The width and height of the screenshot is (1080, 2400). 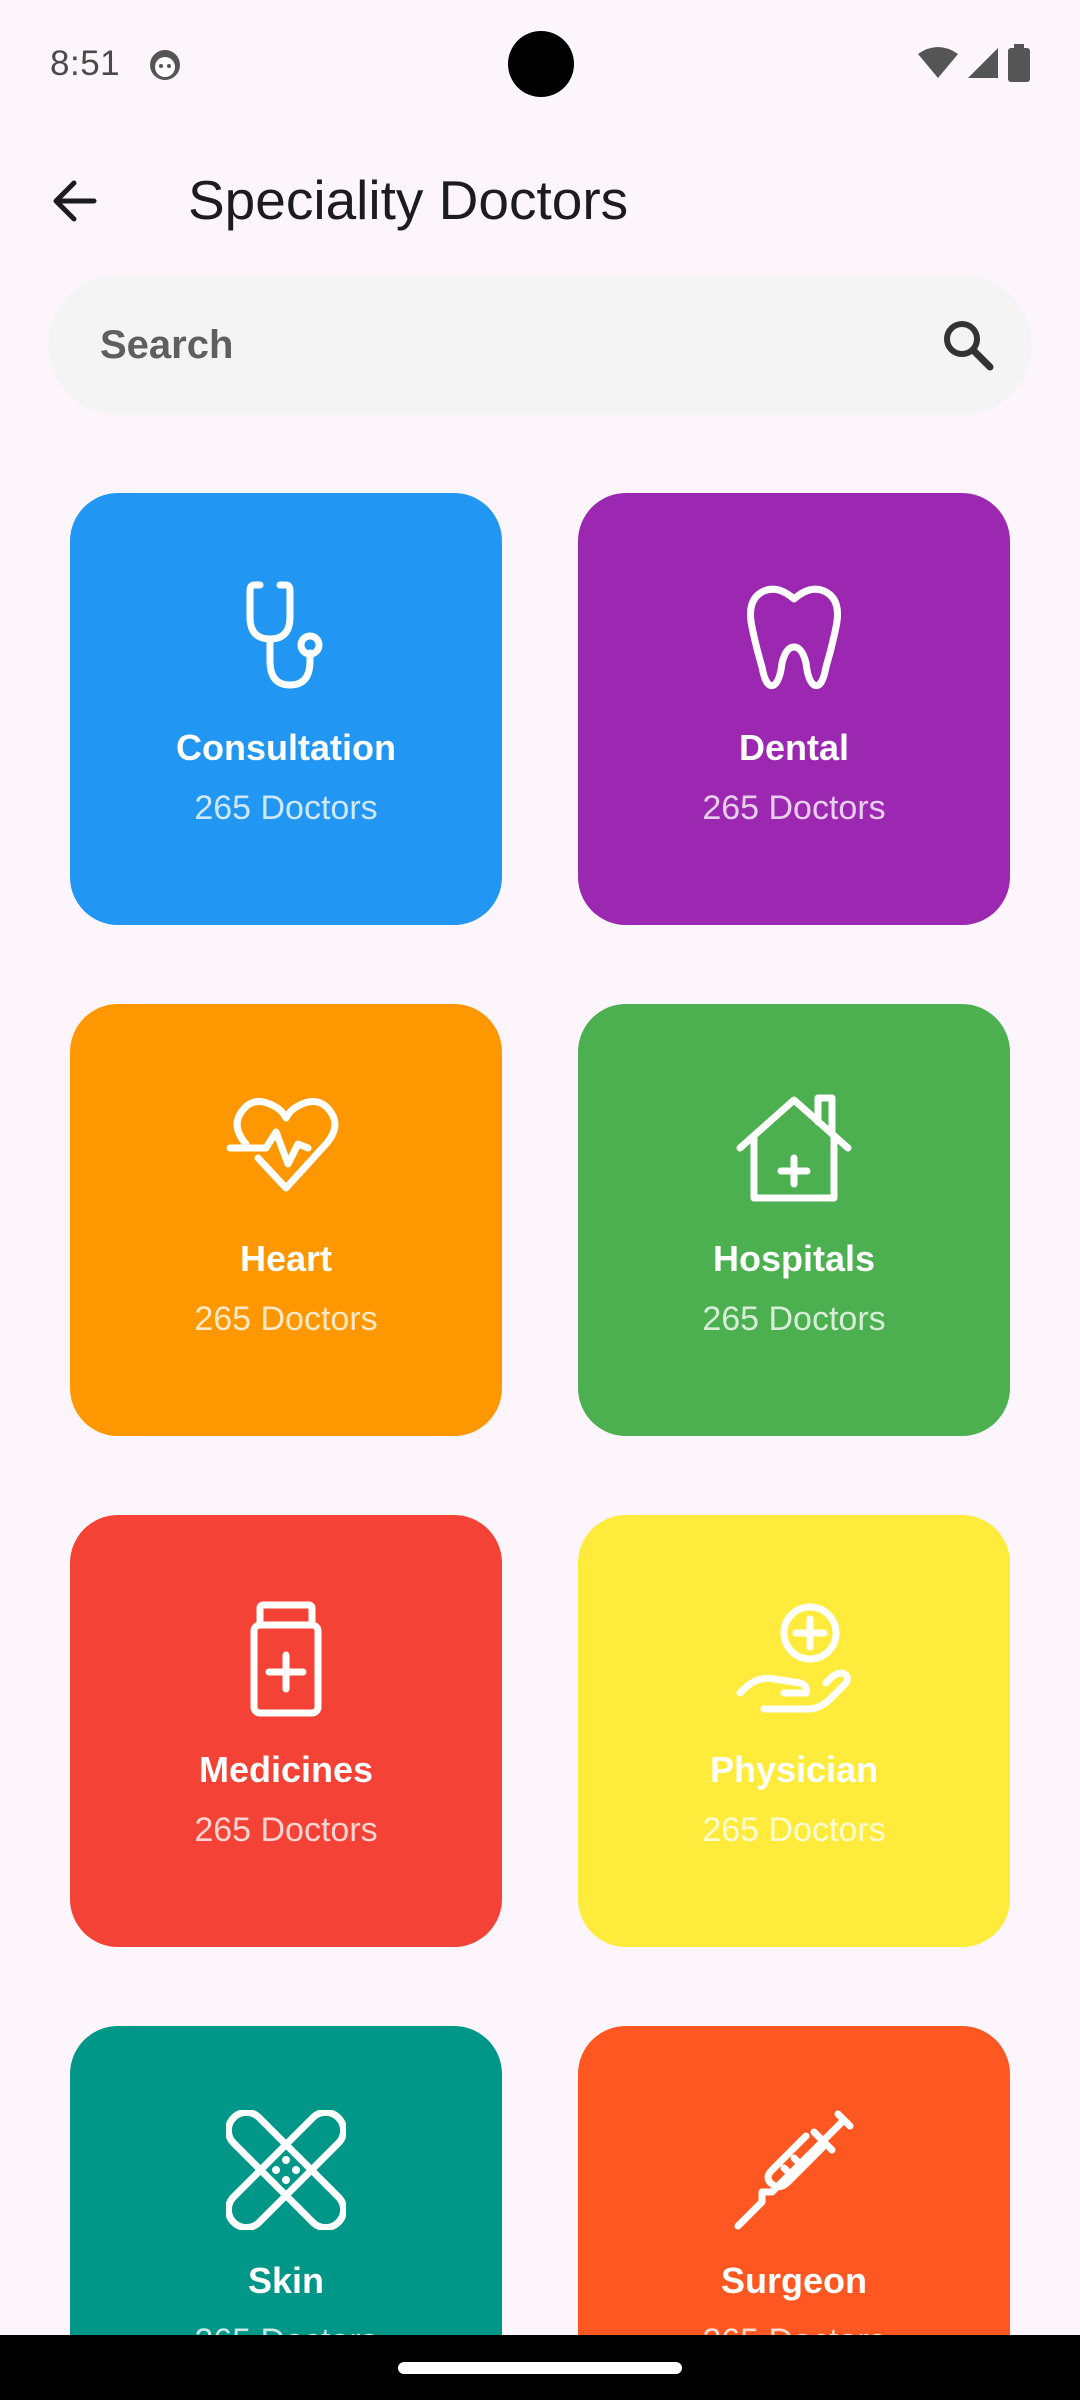 I want to click on medicine-bottle-icon, so click(x=286, y=1659).